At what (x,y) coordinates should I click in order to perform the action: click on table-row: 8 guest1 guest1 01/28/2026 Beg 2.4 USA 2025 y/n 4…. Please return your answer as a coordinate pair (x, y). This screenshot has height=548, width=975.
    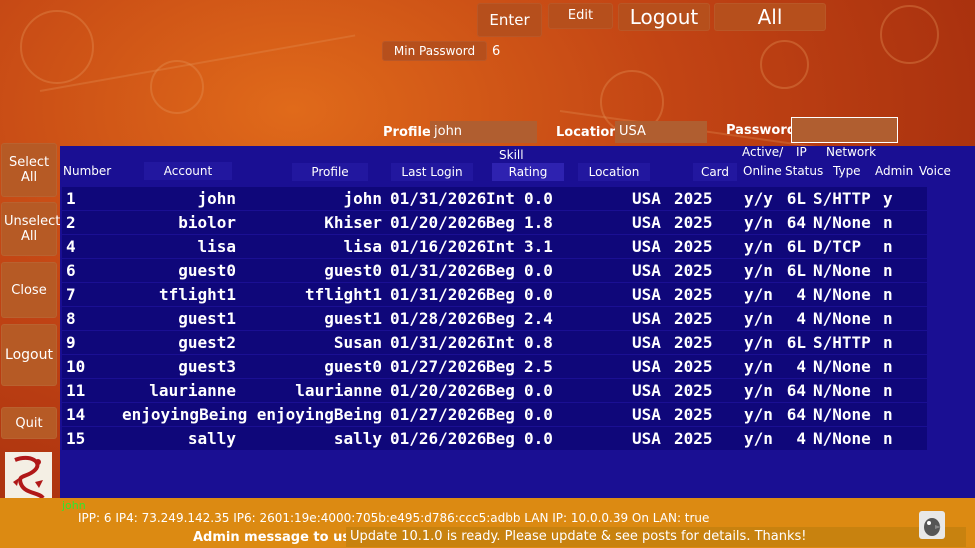
    Looking at the image, I should click on (494, 318).